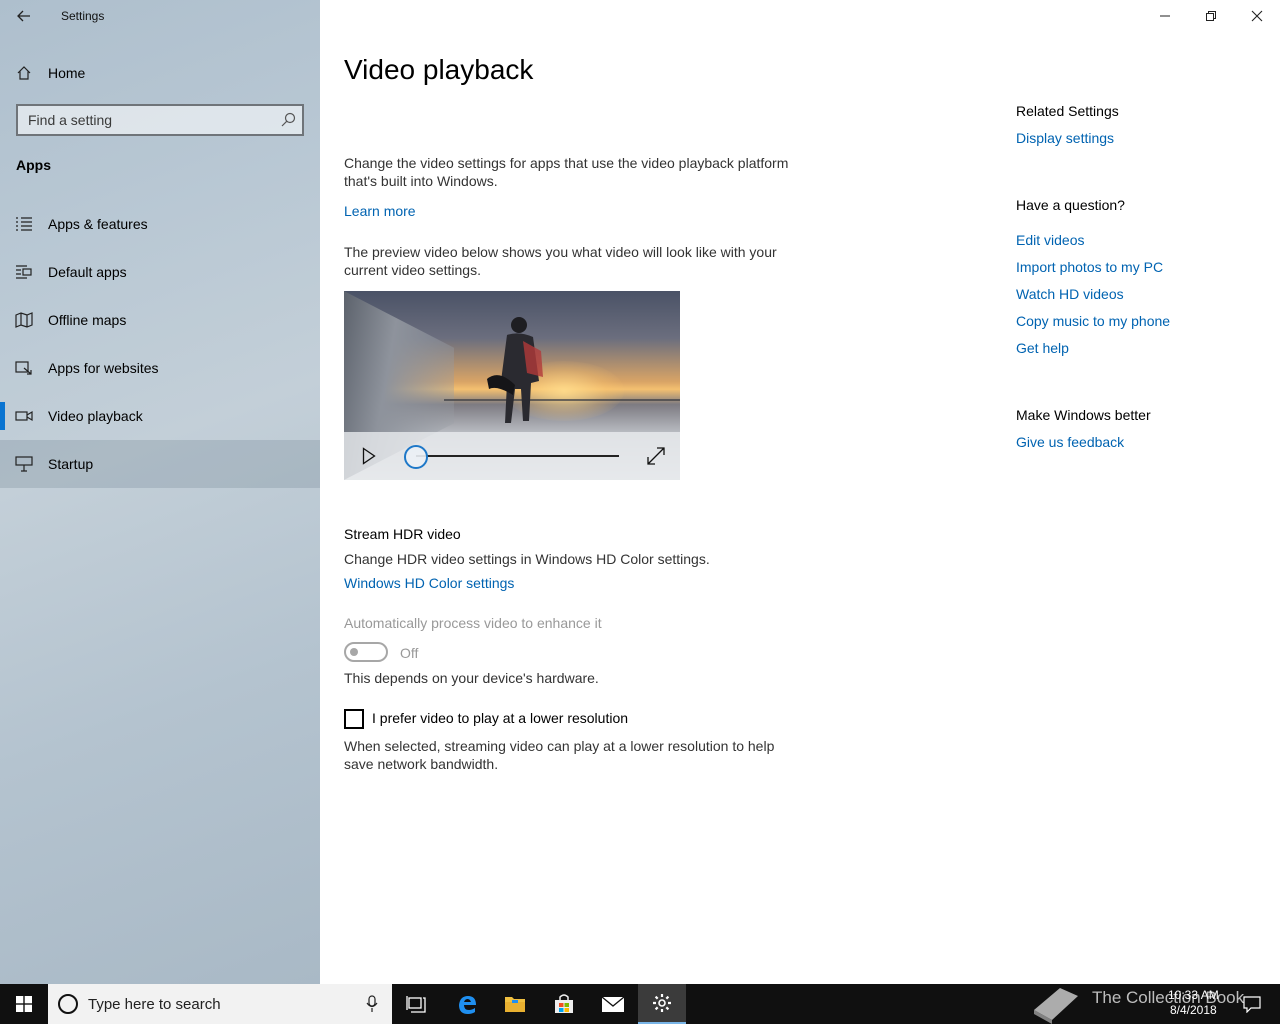  What do you see at coordinates (24, 73) in the screenshot?
I see `home-icon` at bounding box center [24, 73].